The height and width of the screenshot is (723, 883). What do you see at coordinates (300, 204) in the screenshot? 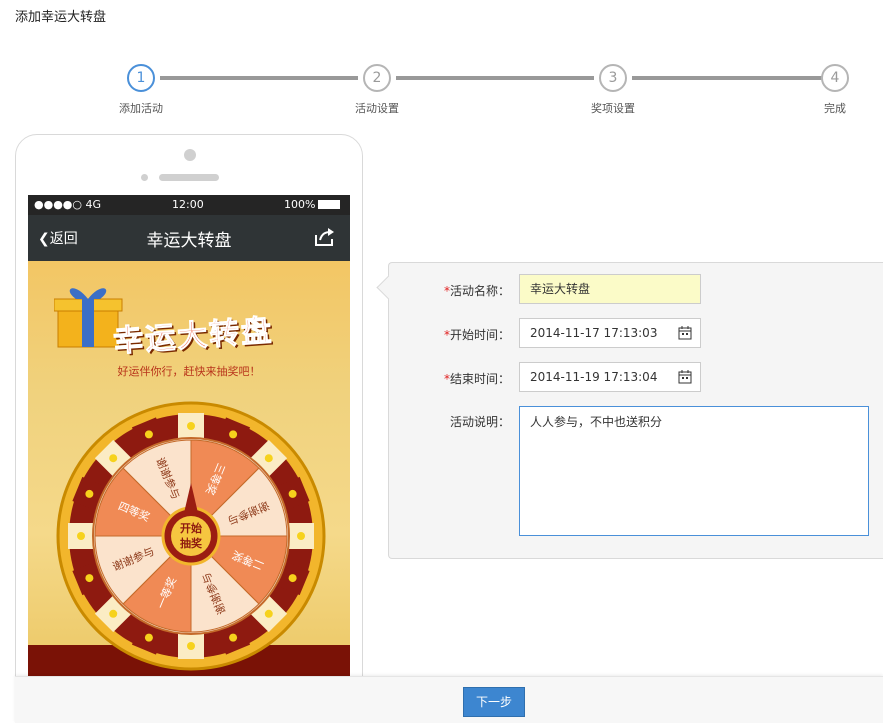
I see `battery-text: 100%` at bounding box center [300, 204].